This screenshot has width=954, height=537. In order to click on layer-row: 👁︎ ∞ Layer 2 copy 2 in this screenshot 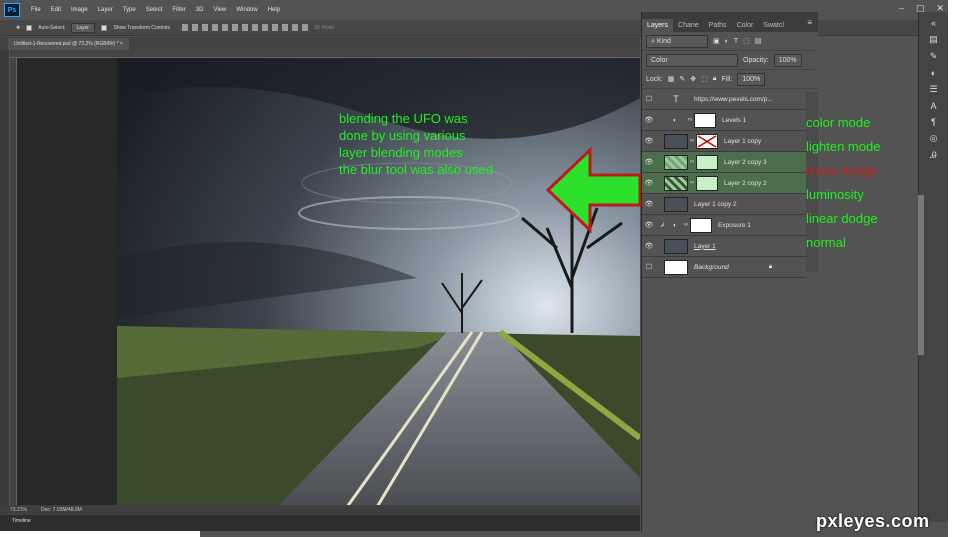, I will do `click(724, 183)`.